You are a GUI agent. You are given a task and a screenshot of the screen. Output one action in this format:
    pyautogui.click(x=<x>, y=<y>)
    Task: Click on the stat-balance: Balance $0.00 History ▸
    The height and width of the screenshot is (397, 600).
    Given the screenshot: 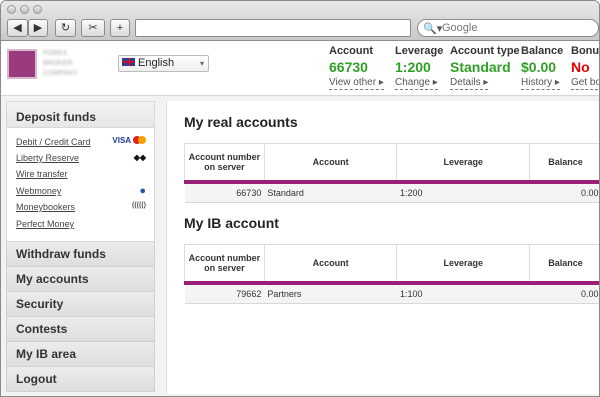 What is the action you would take?
    pyautogui.click(x=542, y=67)
    